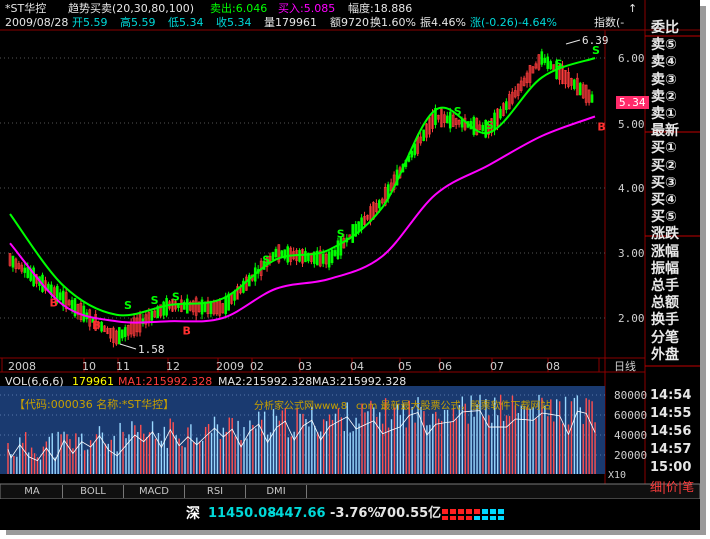  I want to click on sidebar-item-10: 买④, so click(674, 200).